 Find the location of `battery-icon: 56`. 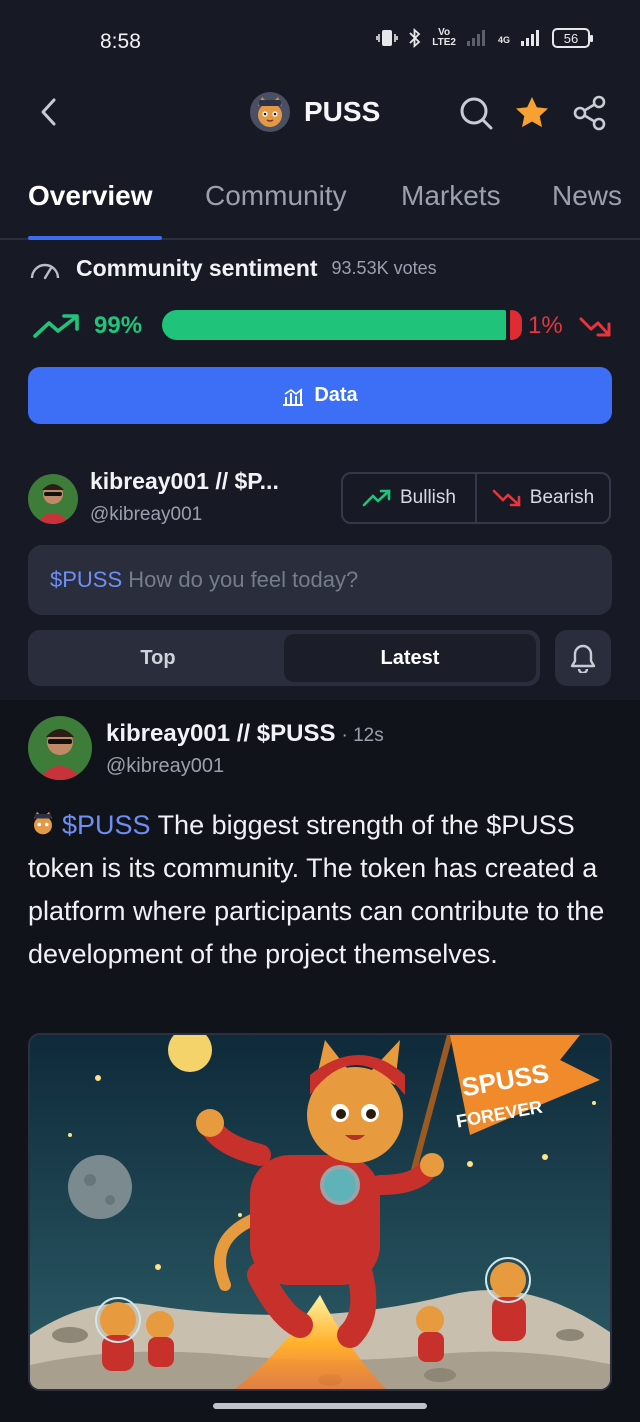

battery-icon: 56 is located at coordinates (572, 38).